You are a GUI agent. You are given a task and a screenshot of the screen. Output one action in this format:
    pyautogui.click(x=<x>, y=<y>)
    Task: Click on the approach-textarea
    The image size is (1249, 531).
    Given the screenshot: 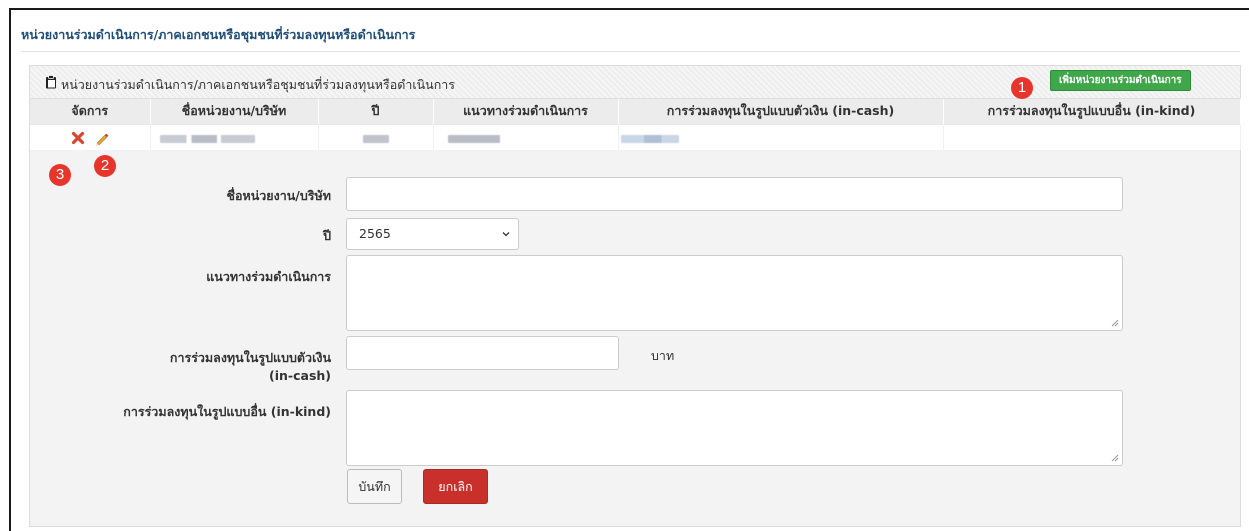 What is the action you would take?
    pyautogui.click(x=734, y=293)
    